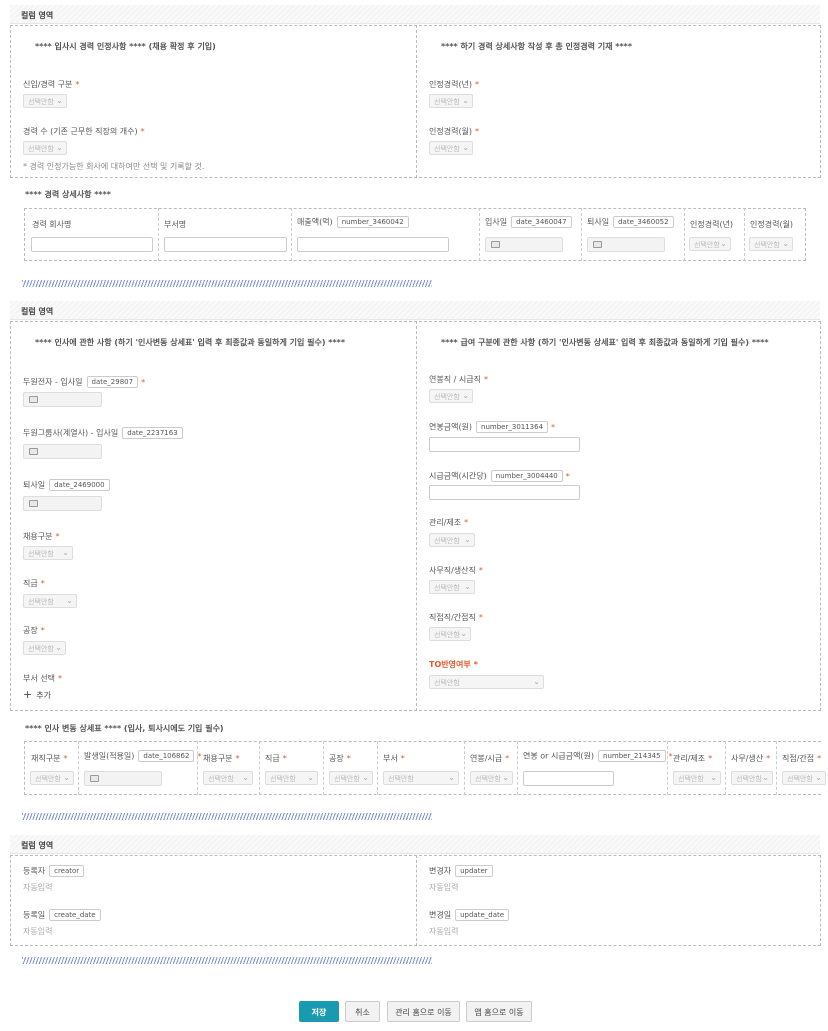 This screenshot has height=1031, width=828. I want to click on cancel-button: 취소, so click(362, 1011).